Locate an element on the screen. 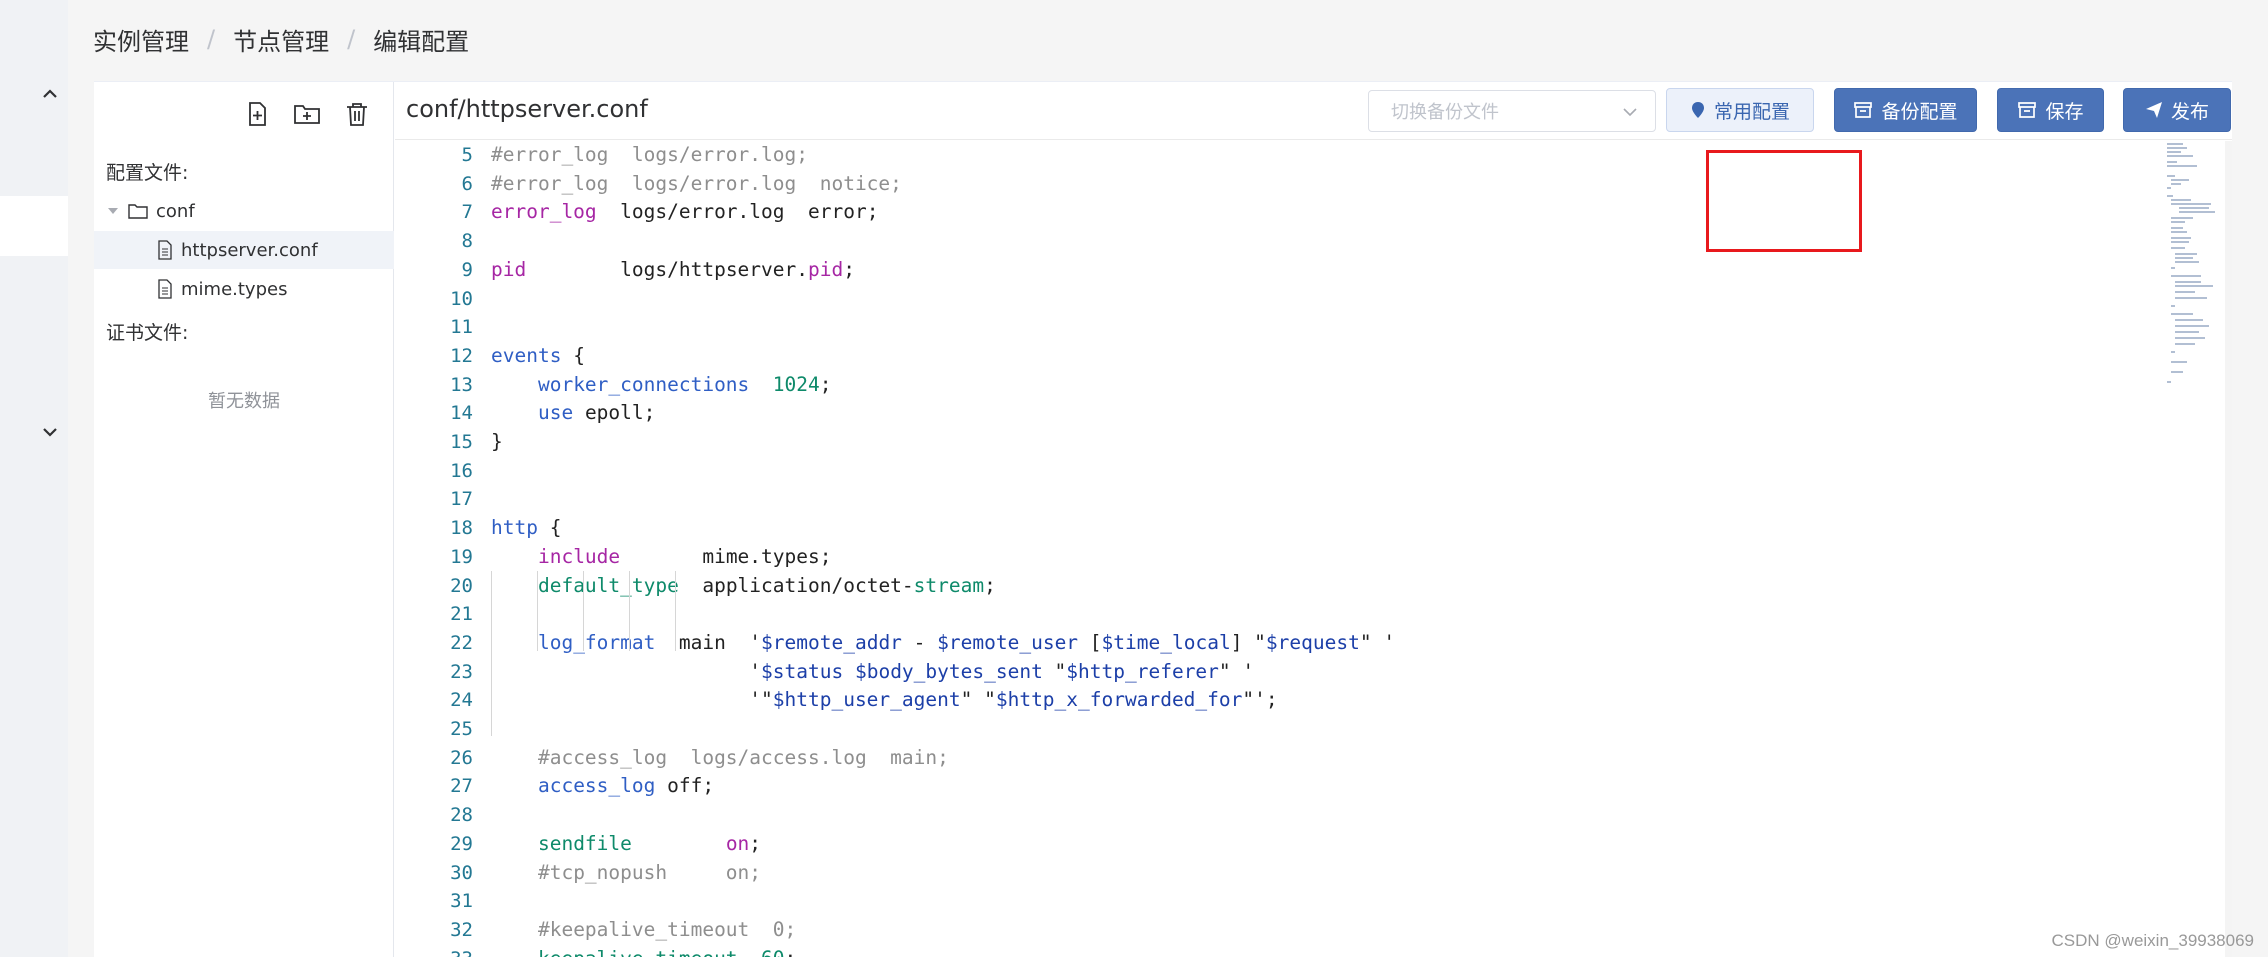 Image resolution: width=2268 pixels, height=957 pixels. chevron-up-icon is located at coordinates (50, 94).